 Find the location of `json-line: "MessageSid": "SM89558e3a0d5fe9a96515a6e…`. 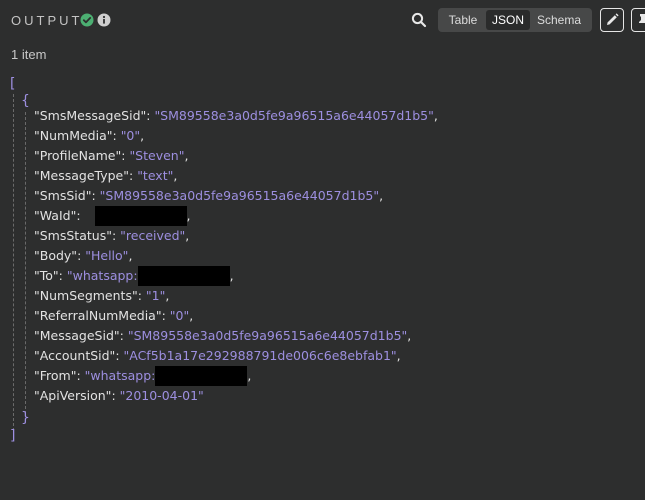

json-line: "MessageSid": "SM89558e3a0d5fe9a96515a6e… is located at coordinates (222, 336).